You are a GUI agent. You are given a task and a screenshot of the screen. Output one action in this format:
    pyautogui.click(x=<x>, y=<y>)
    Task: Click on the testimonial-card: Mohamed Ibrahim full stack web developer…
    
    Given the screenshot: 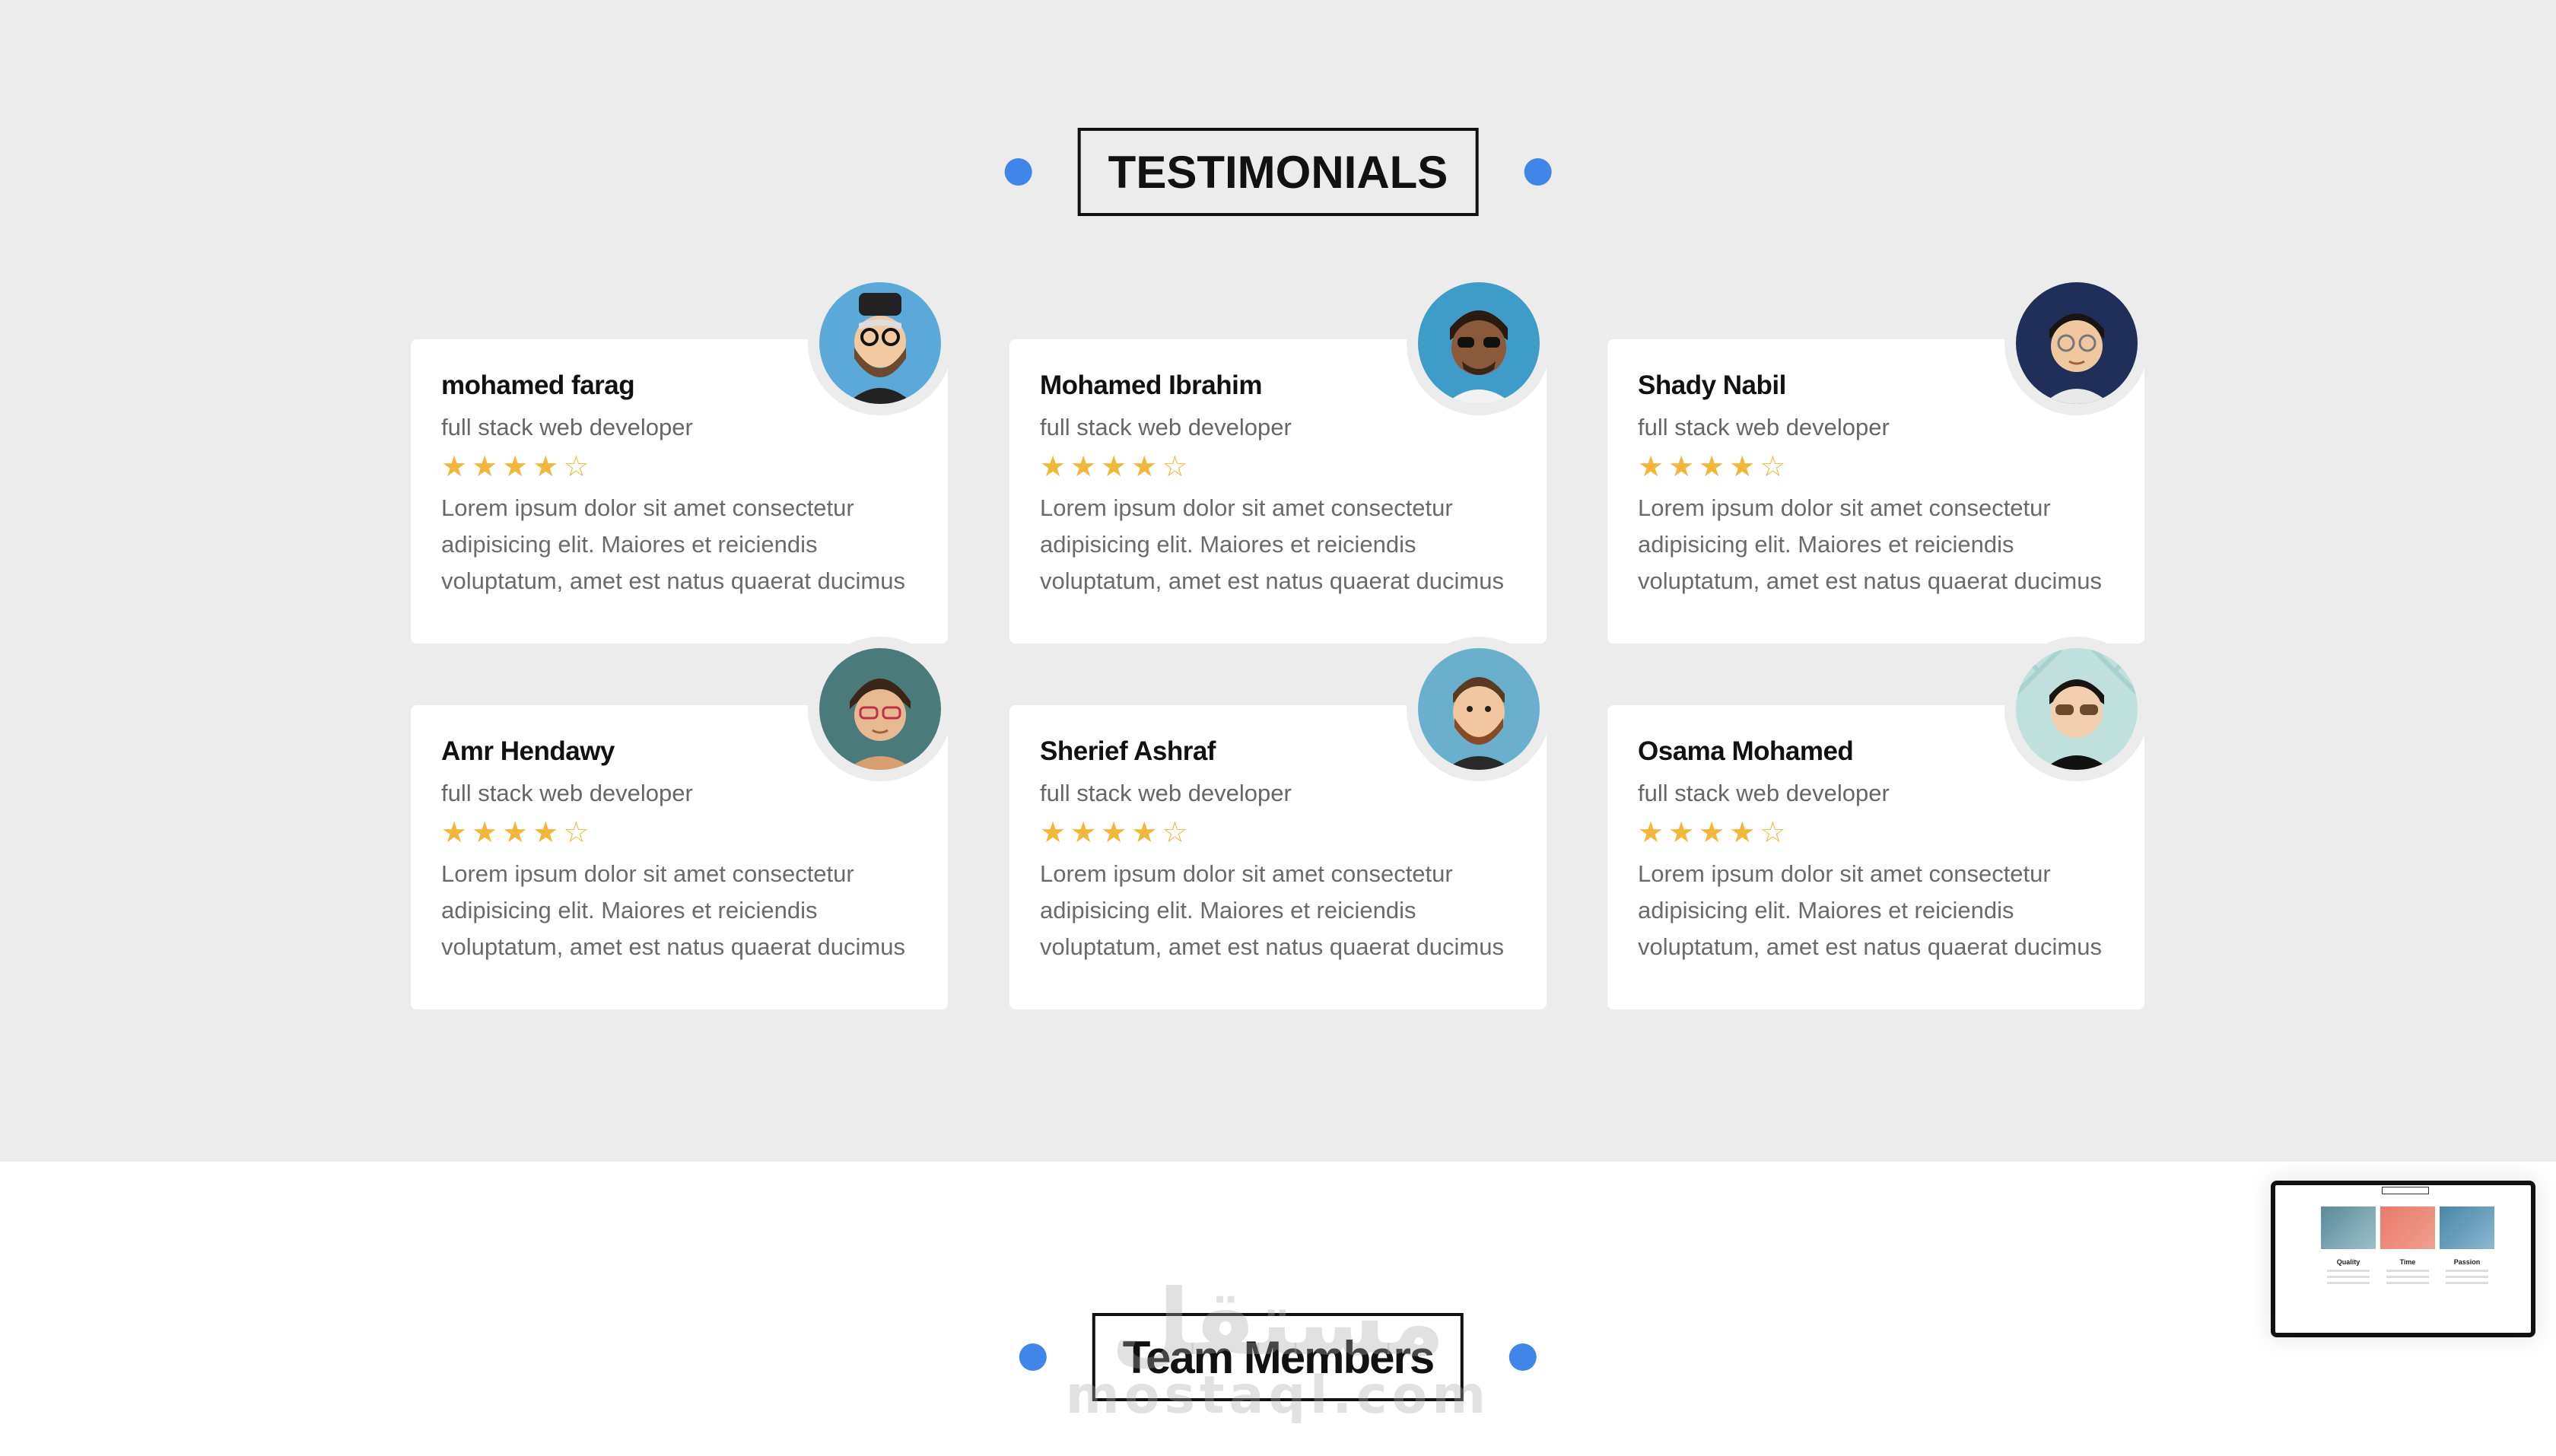 What is the action you would take?
    pyautogui.click(x=1280, y=458)
    